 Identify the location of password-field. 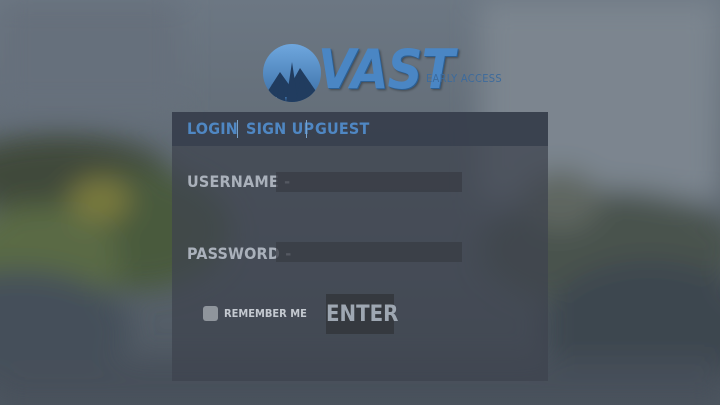
(369, 252).